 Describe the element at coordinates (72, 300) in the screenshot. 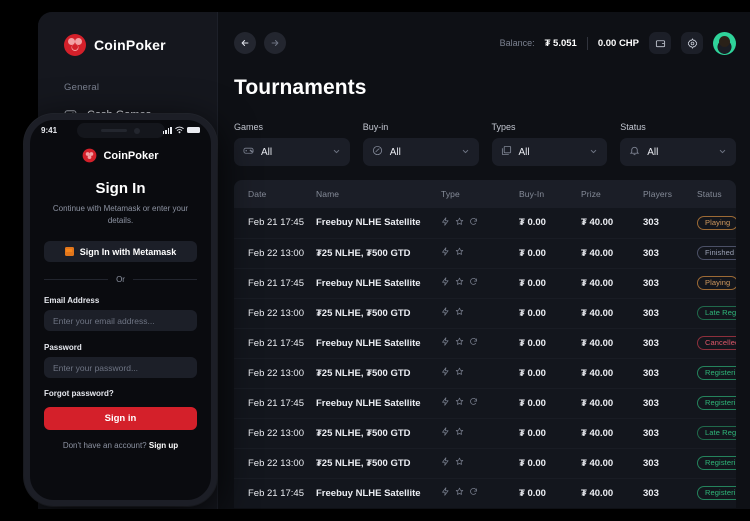

I see `email-label: Email Address` at that location.